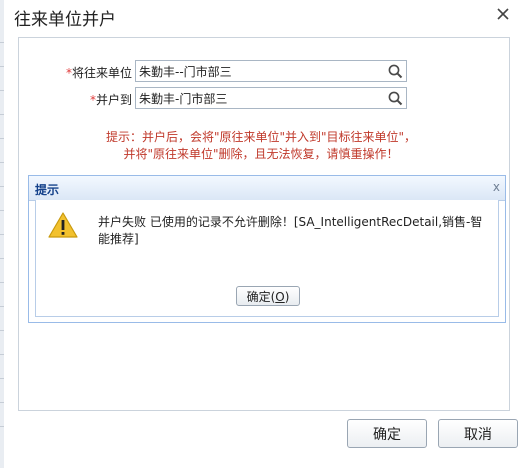  What do you see at coordinates (259, 98) in the screenshot?
I see `target-input` at bounding box center [259, 98].